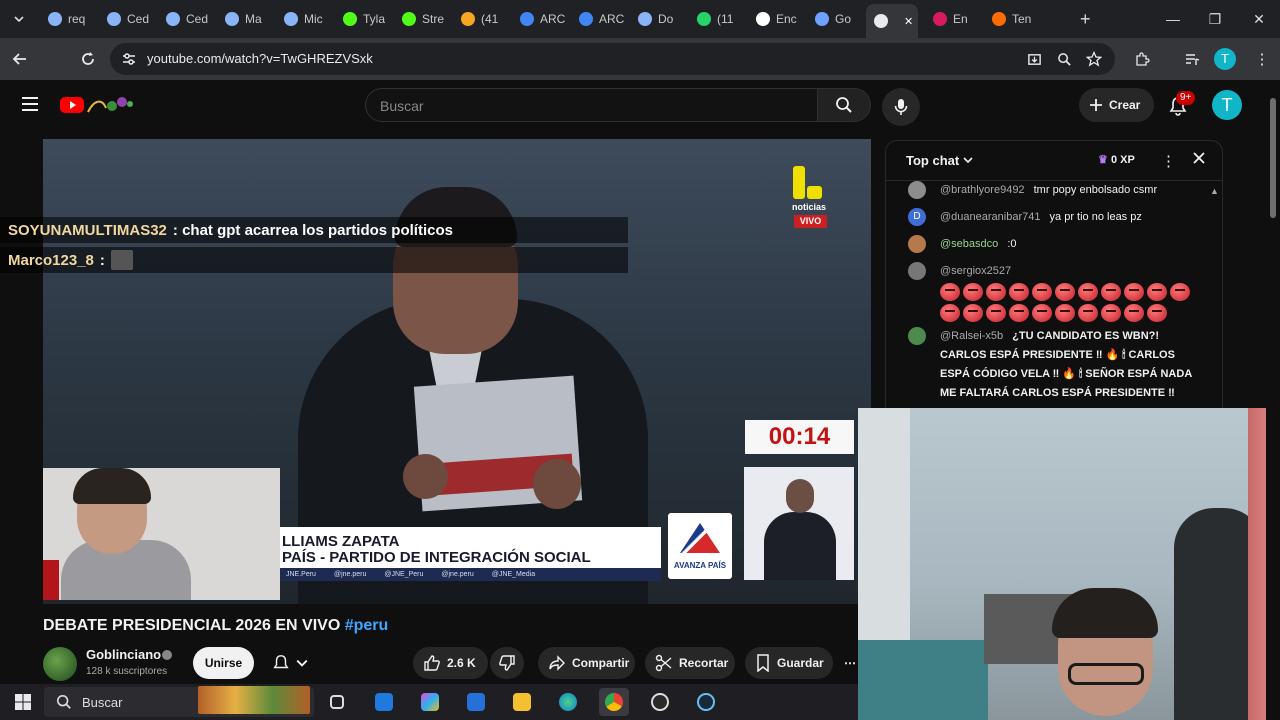 This screenshot has height=720, width=1280. I want to click on profile-avatar: T, so click(1225, 59).